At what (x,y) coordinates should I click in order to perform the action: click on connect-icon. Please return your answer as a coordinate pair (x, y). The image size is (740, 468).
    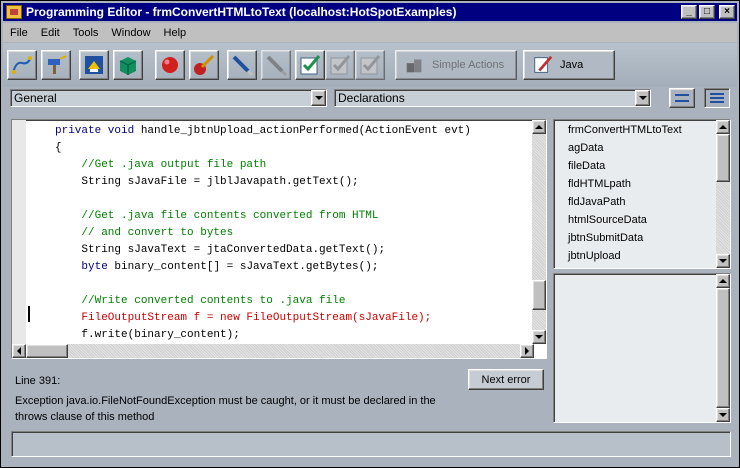
    Looking at the image, I should click on (22, 65).